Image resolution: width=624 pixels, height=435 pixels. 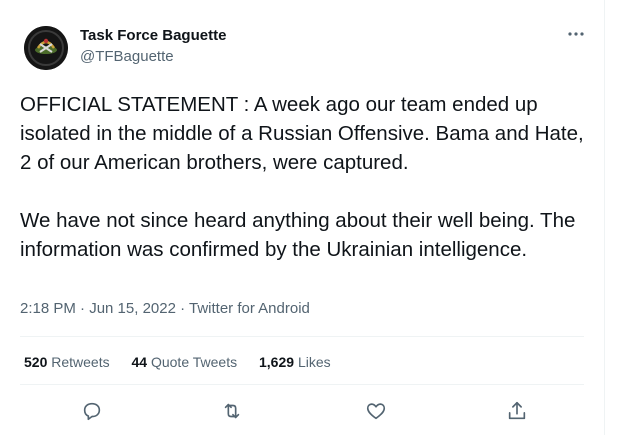 I want to click on task-force-emblem-icon, so click(x=46, y=48).